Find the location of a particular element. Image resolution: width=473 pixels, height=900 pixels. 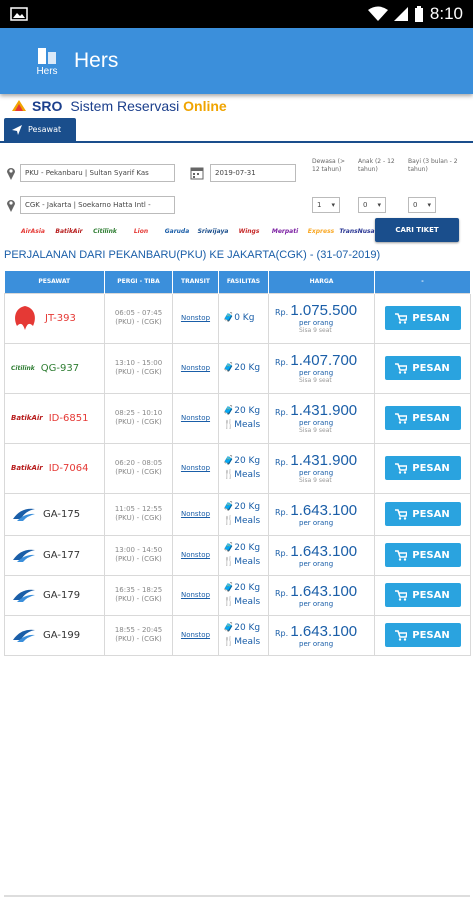

price-cell: Rp. 1.075.500 per orang Sisa 9 seat is located at coordinates (321, 318).